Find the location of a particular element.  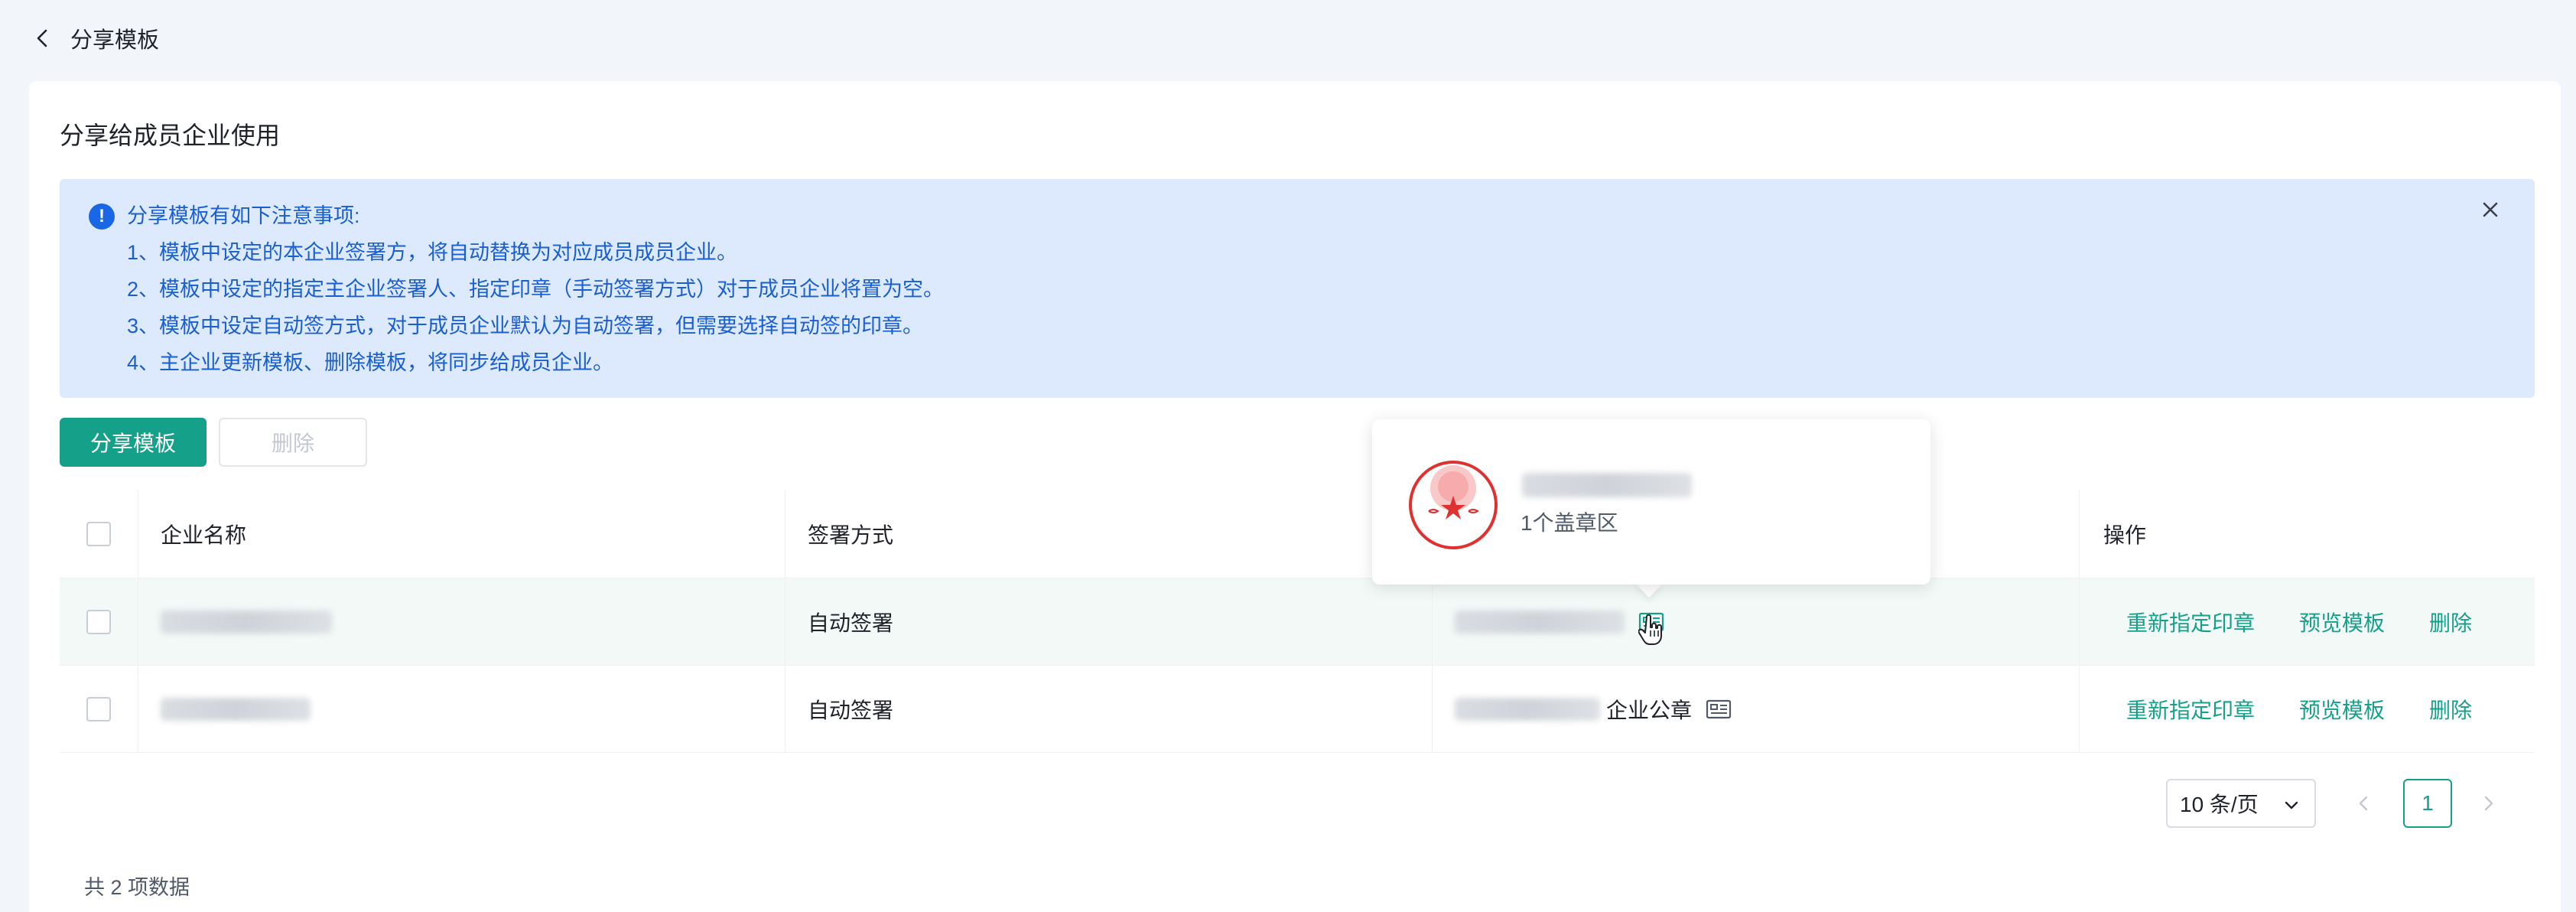

section-title: 分享给成员企业使用 is located at coordinates (170, 135).